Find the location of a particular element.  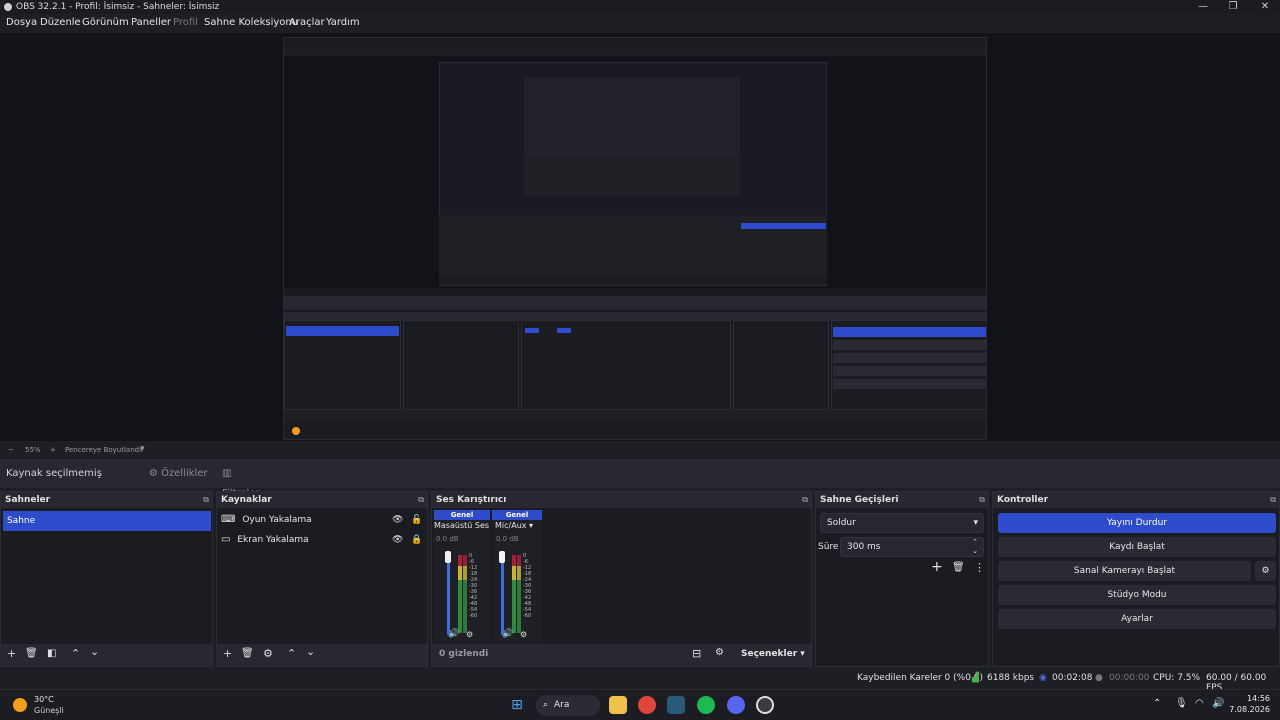

spotify-icon is located at coordinates (706, 705).